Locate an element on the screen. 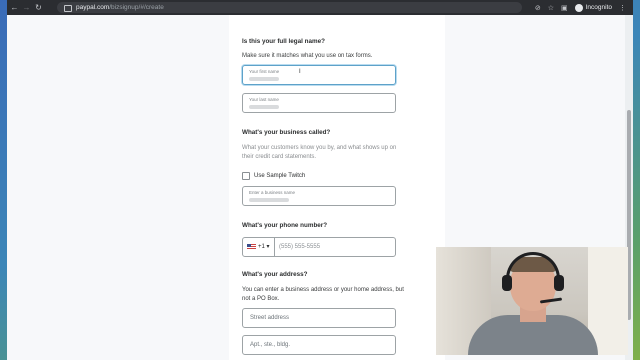  headset-right-earcup is located at coordinates (559, 283).